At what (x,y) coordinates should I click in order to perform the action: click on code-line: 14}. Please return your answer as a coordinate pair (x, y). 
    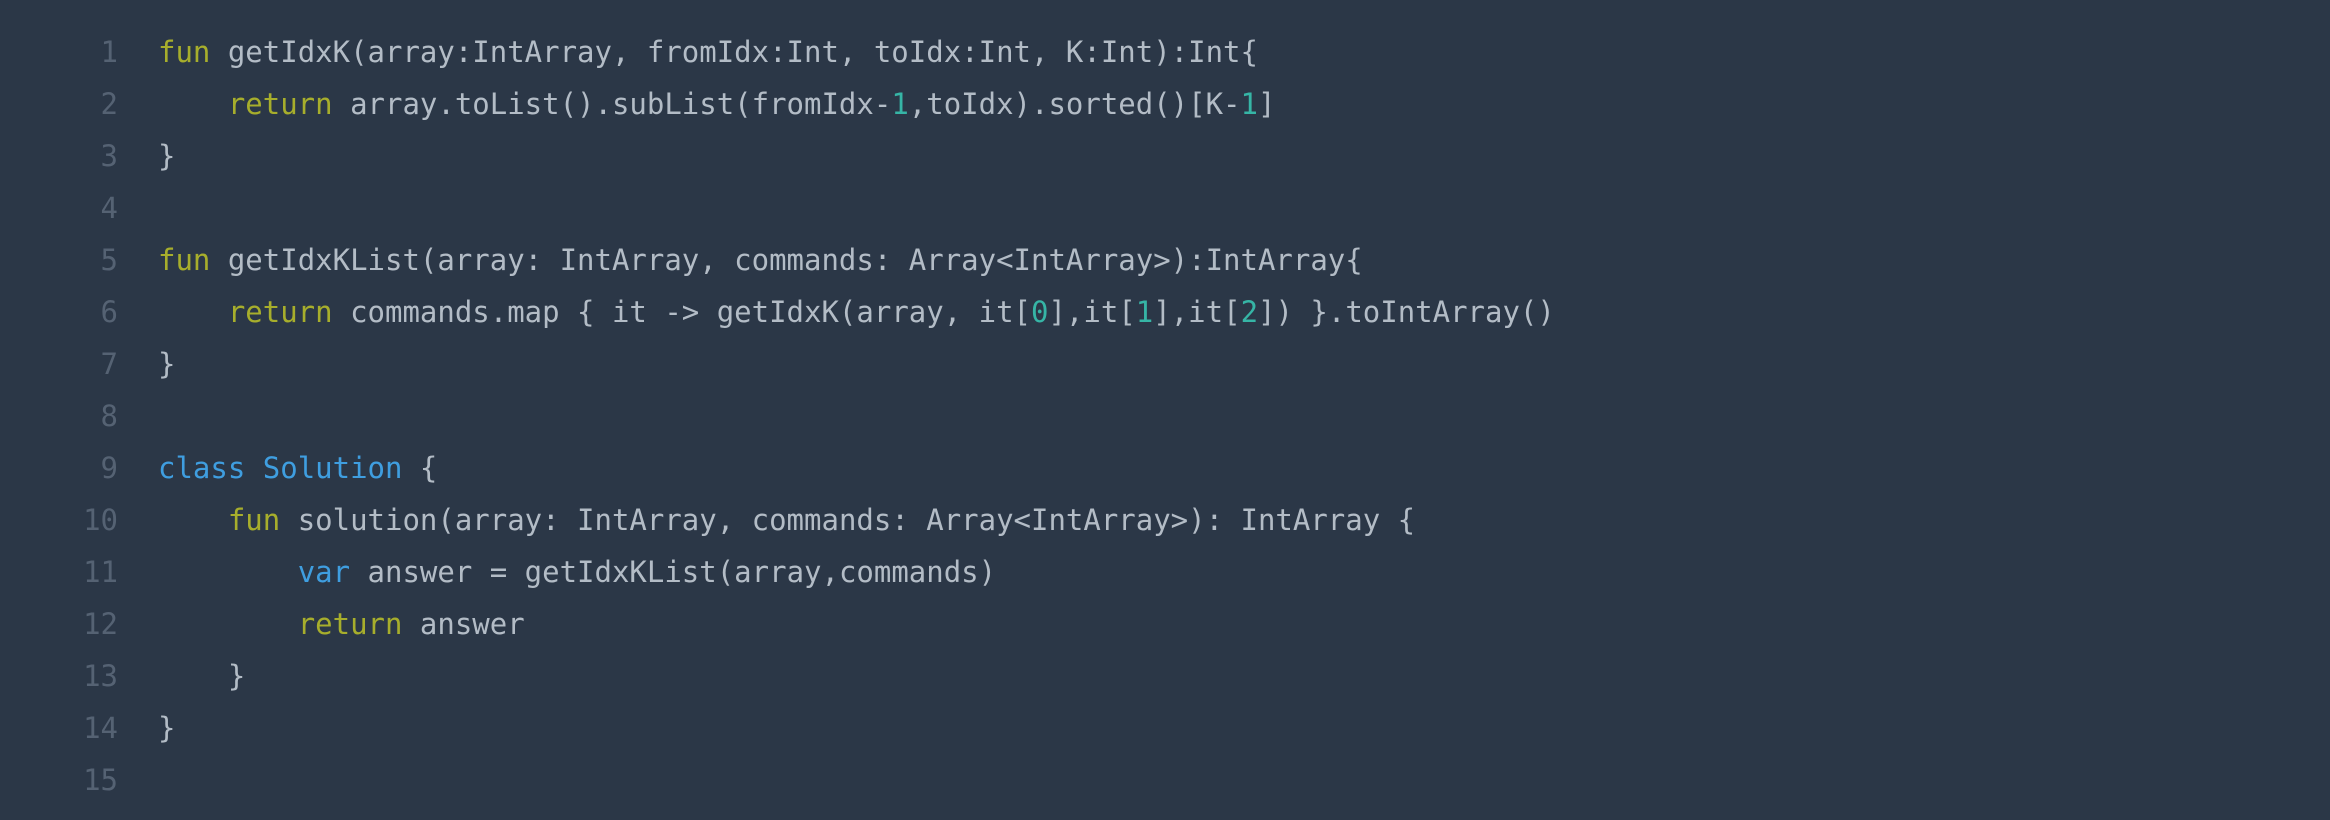
    Looking at the image, I should click on (1165, 728).